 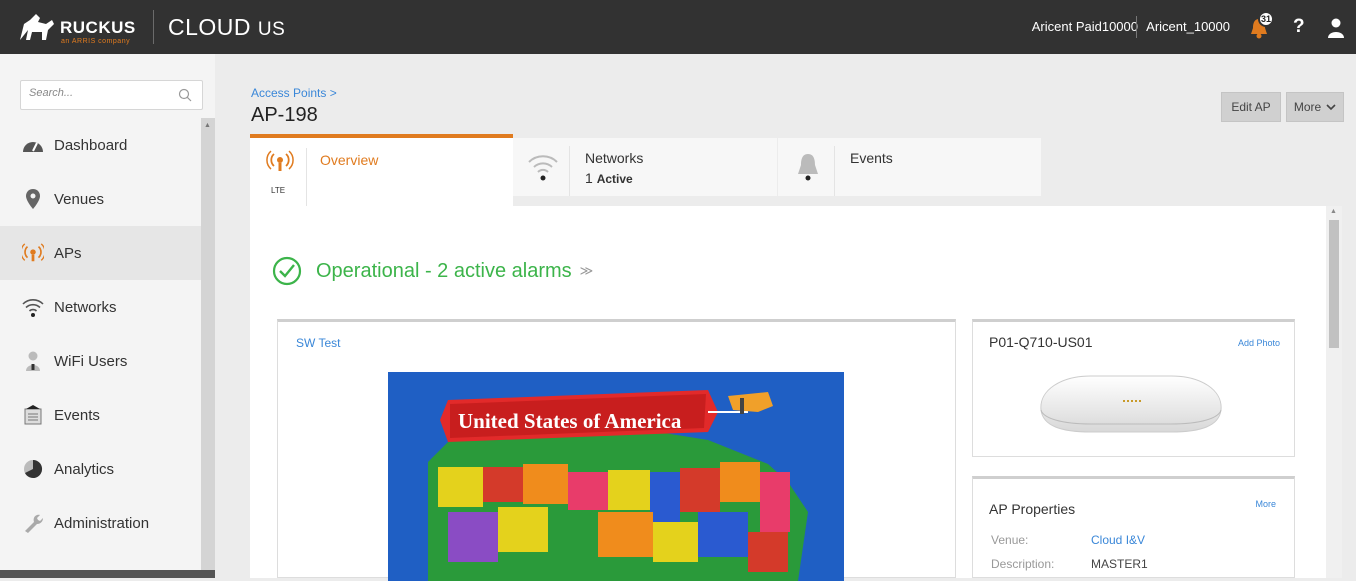 I want to click on more-button-label: More, so click(x=1307, y=107).